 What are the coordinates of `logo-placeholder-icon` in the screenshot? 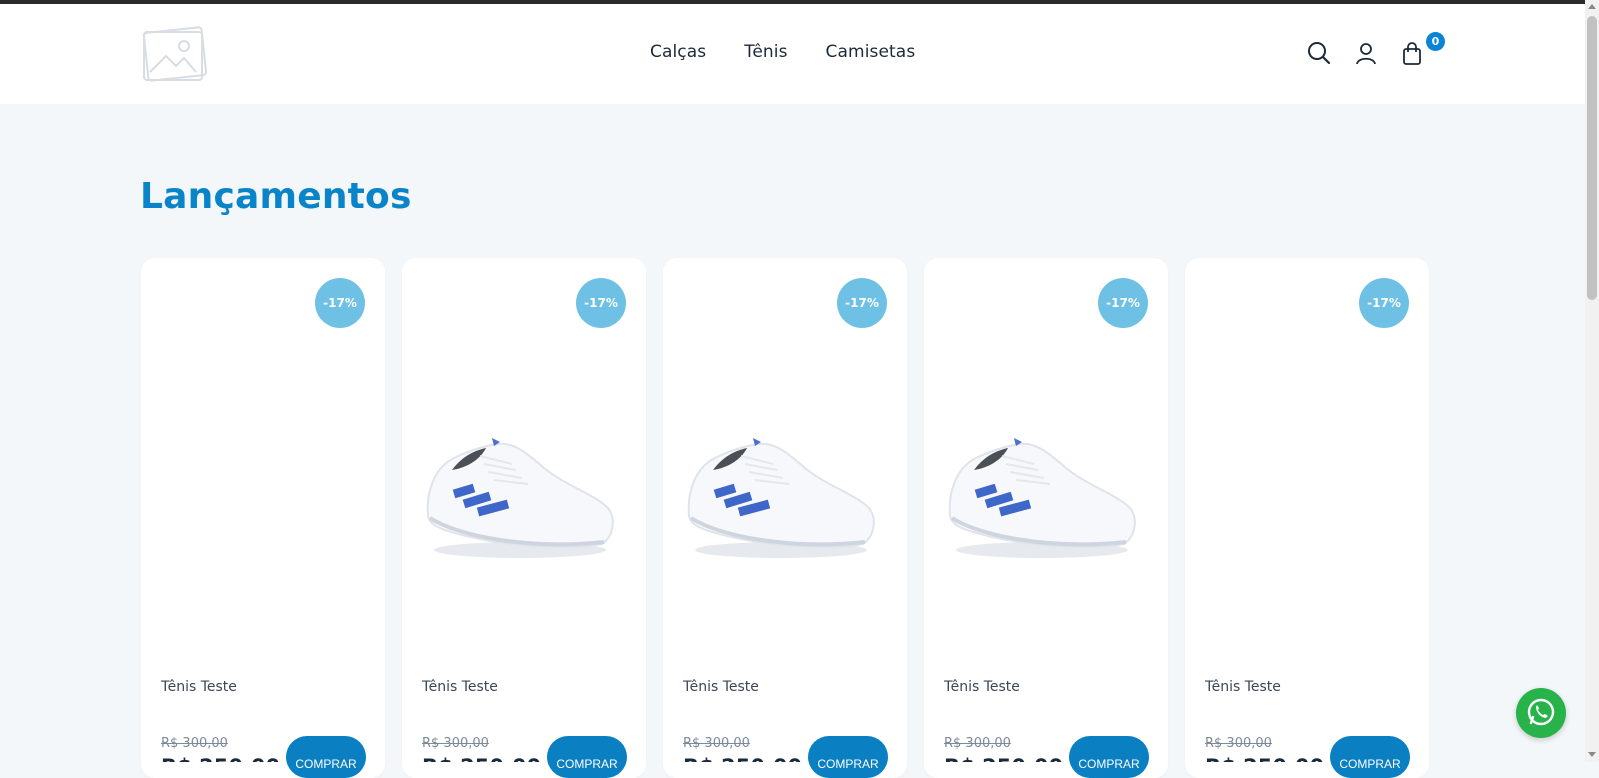 It's located at (175, 54).